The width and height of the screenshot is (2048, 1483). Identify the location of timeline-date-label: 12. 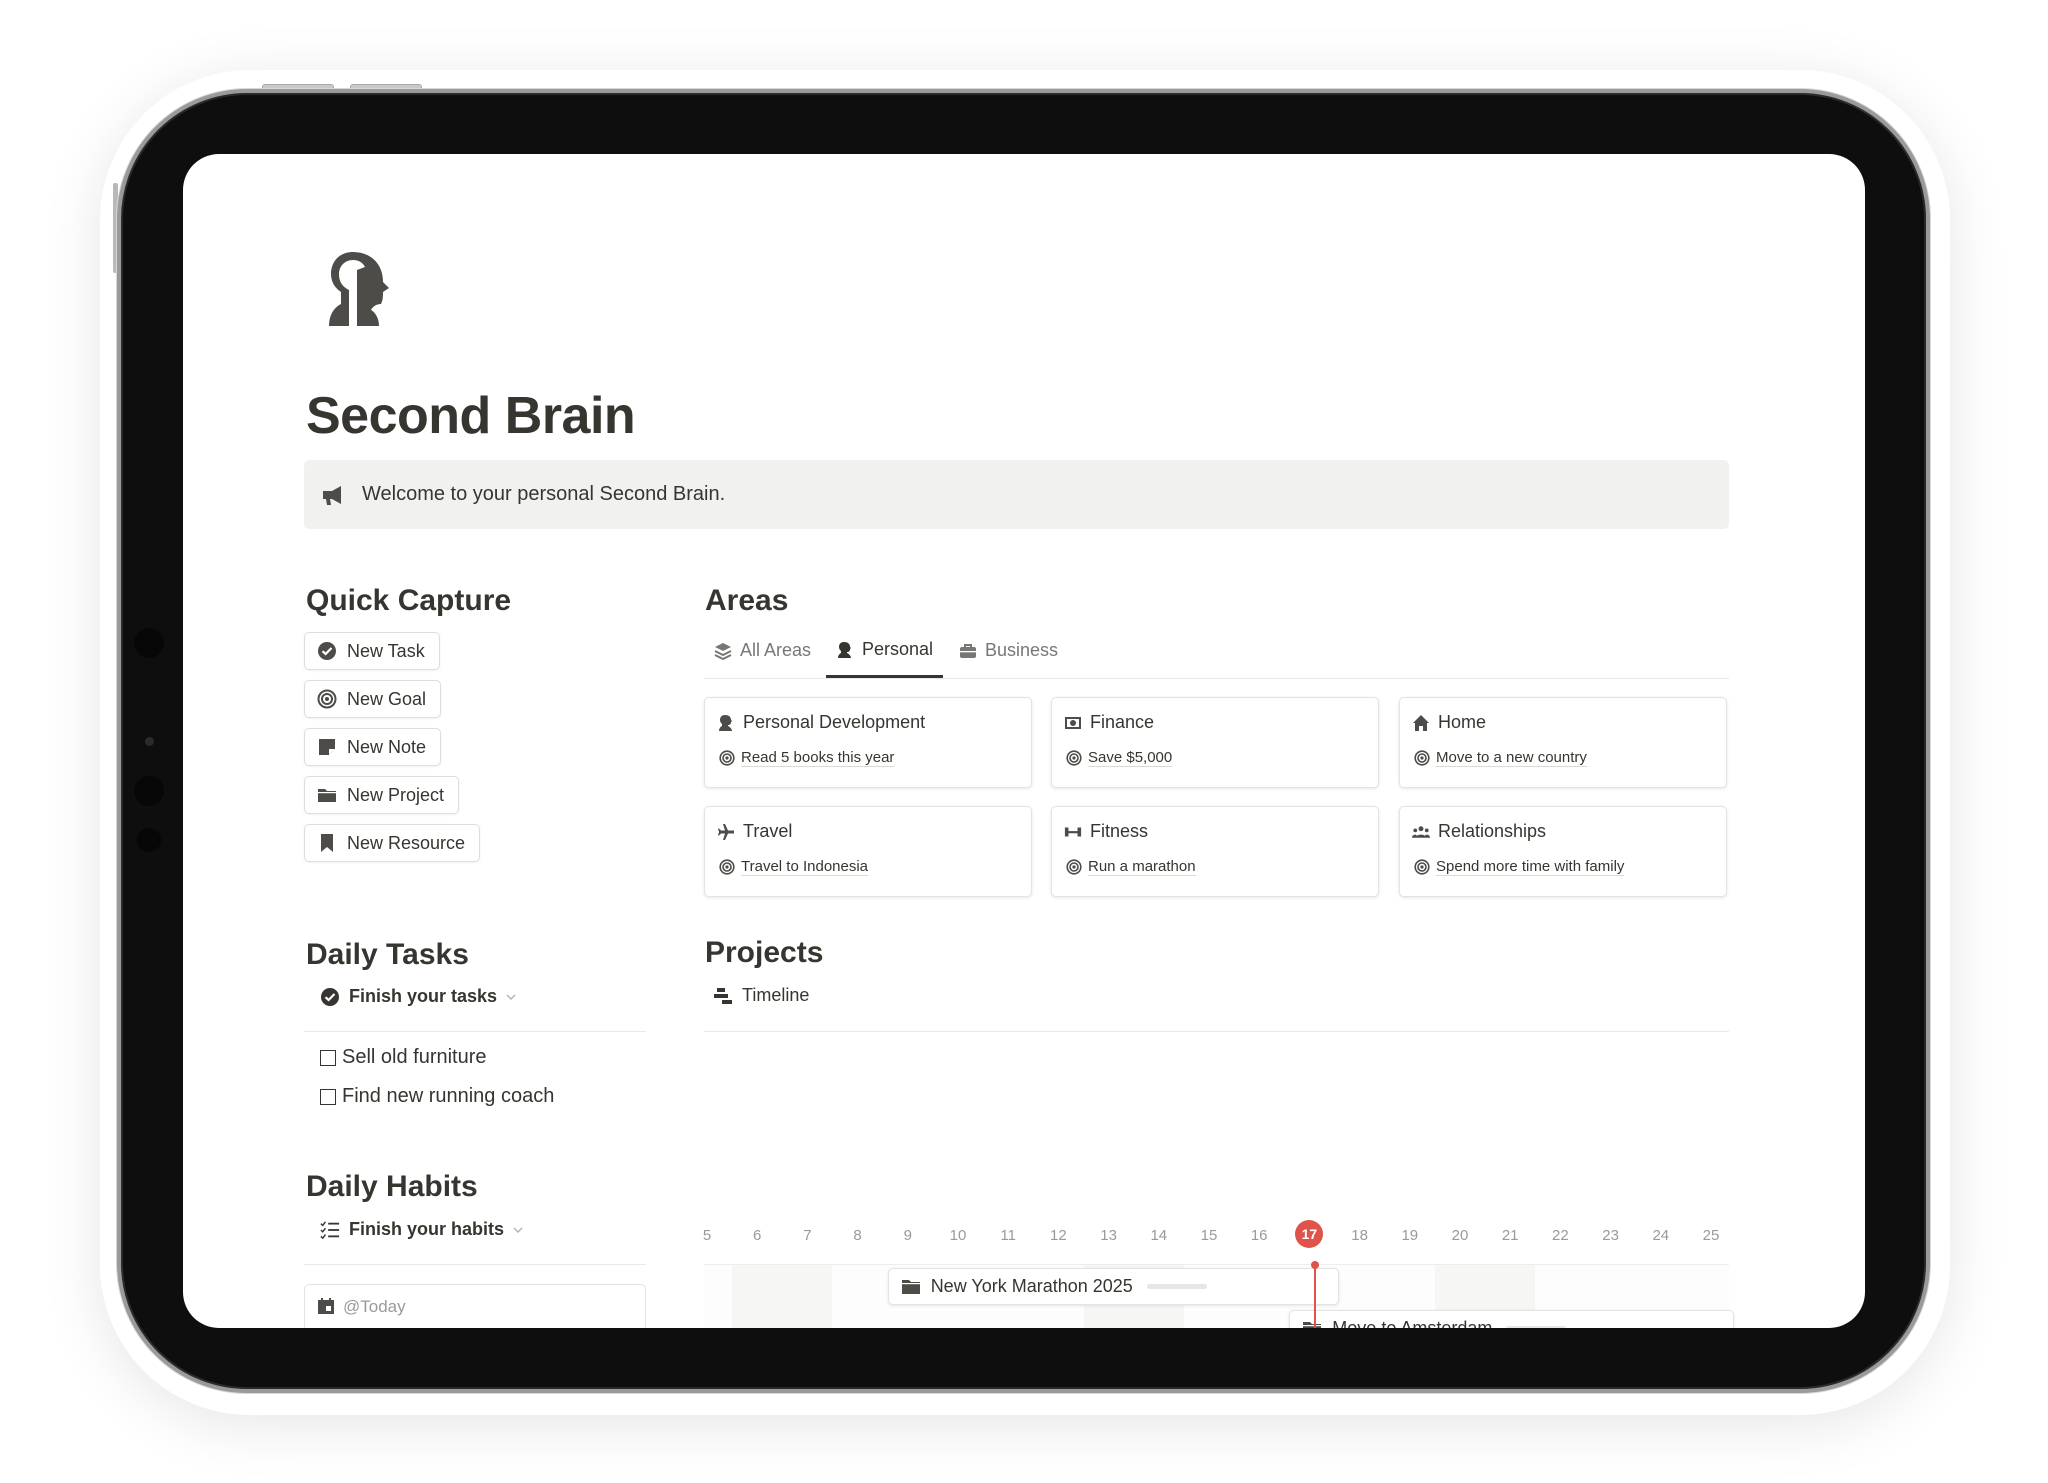
(1058, 1235).